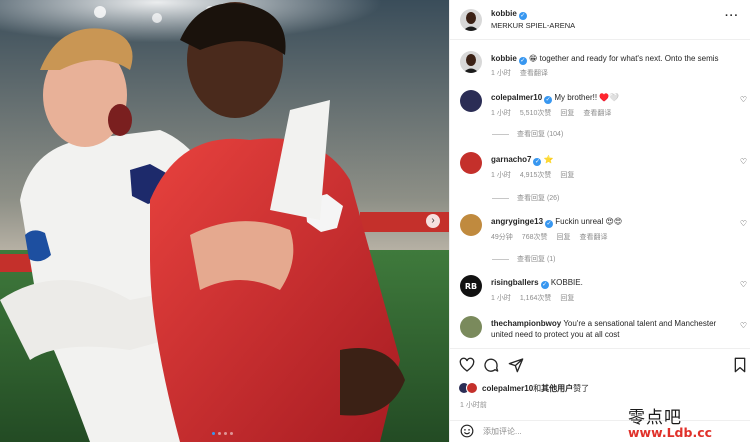 The image size is (750, 442). I want to click on comment-text: Fuckin unreal 😍😍, so click(589, 221).